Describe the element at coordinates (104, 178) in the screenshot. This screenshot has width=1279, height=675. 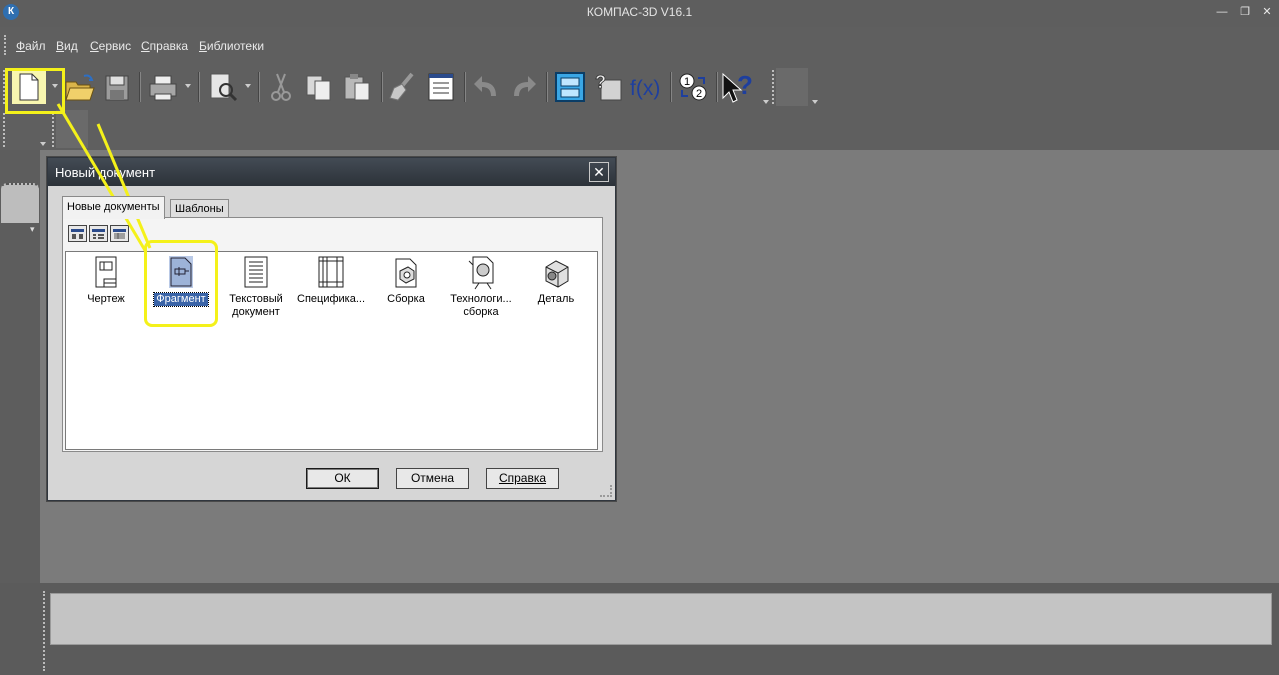
I see `annotation-arrows` at that location.